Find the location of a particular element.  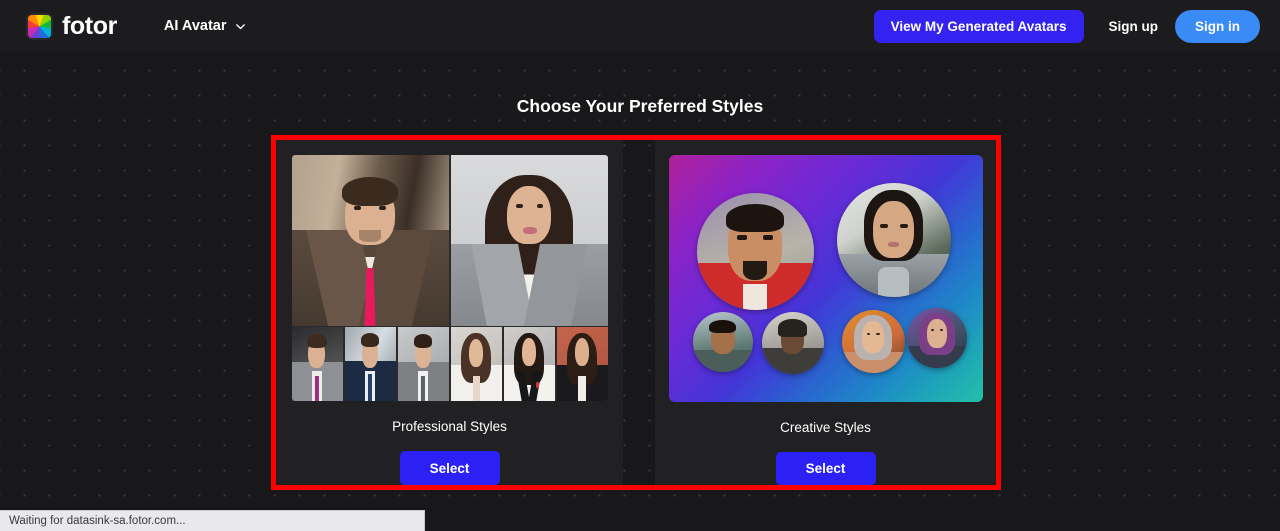

nav-ai-avatar: AI Avatar is located at coordinates (205, 26).